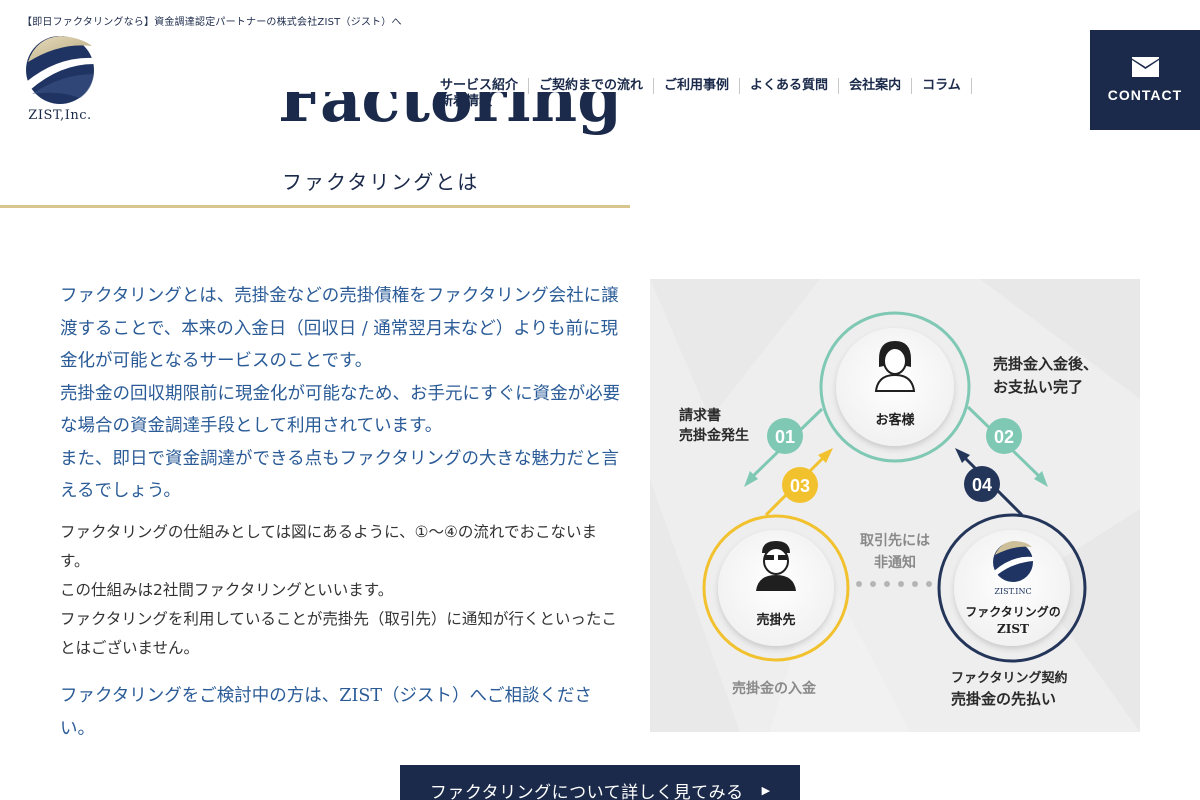 Image resolution: width=1200 pixels, height=800 pixels. I want to click on zist-label-line1: ファクタリングの, so click(1013, 611).